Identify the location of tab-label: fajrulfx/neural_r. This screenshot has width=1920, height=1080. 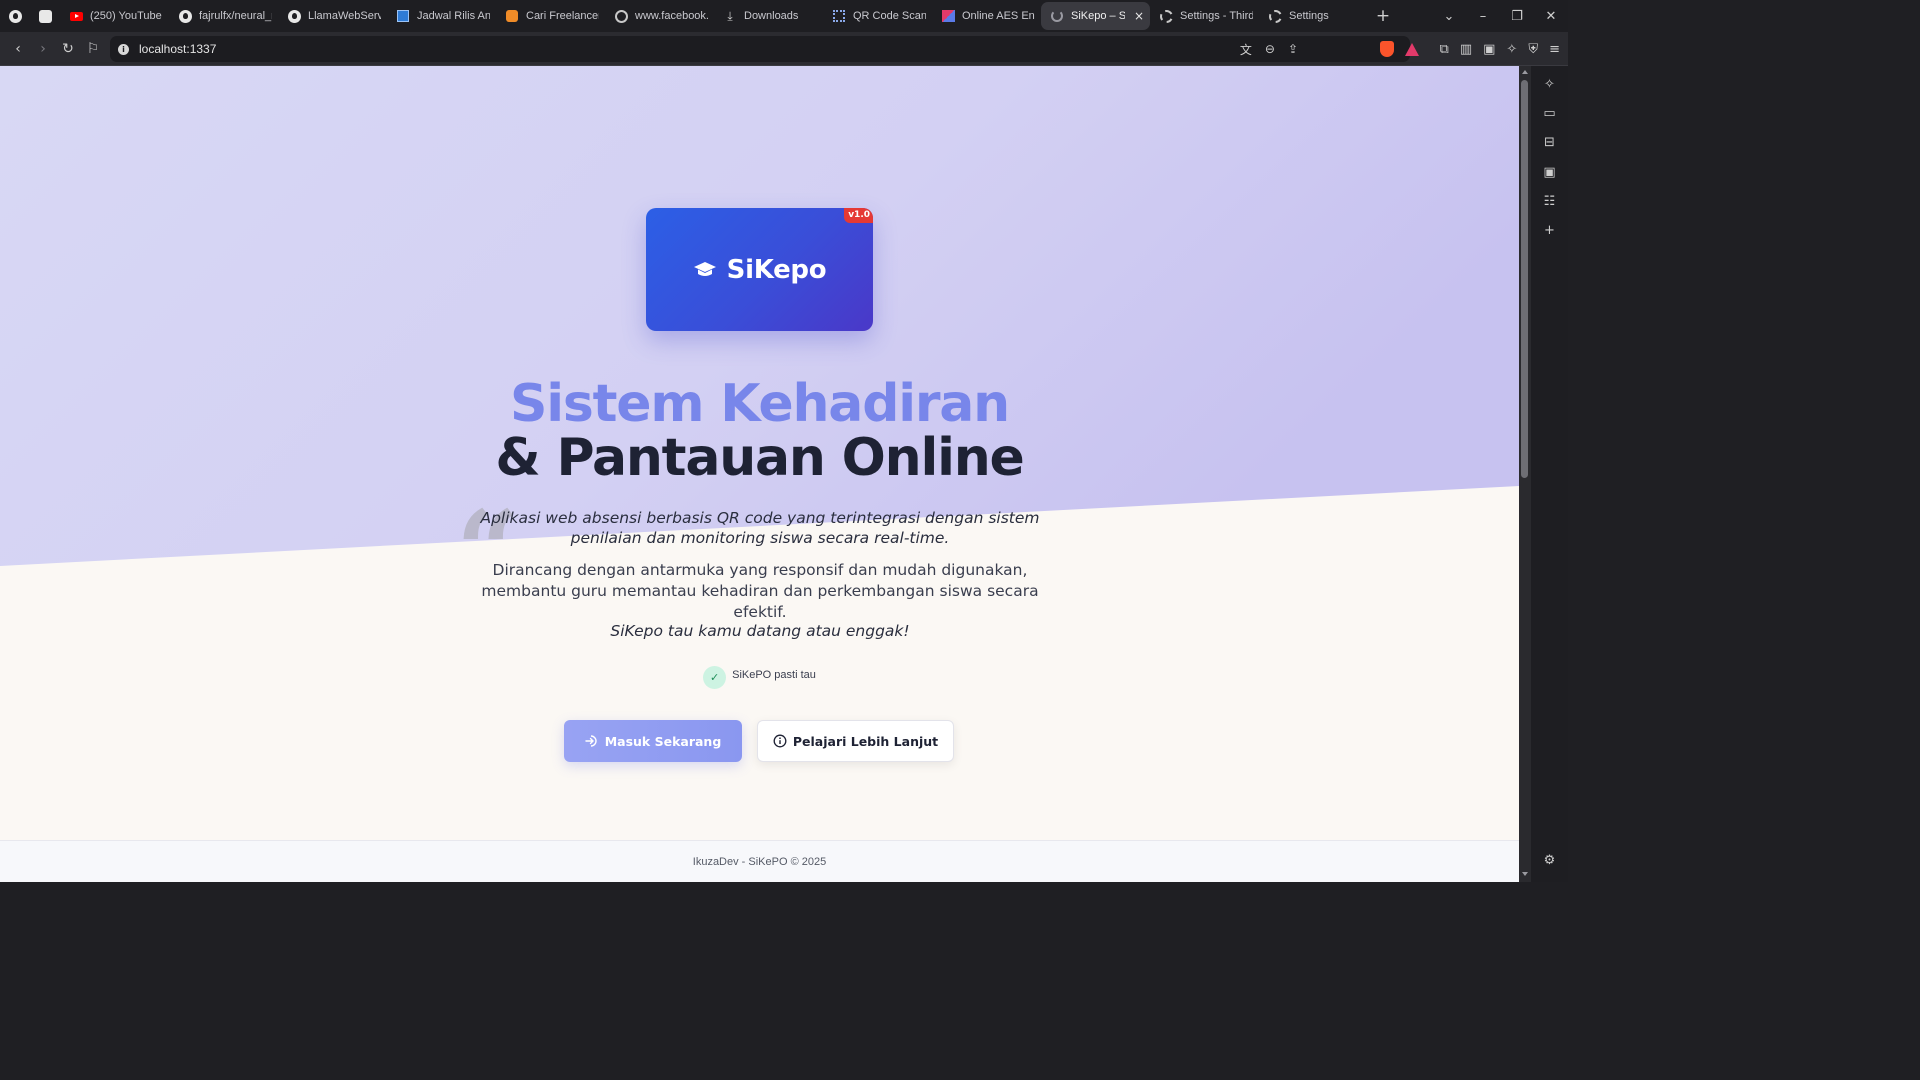
(235, 16).